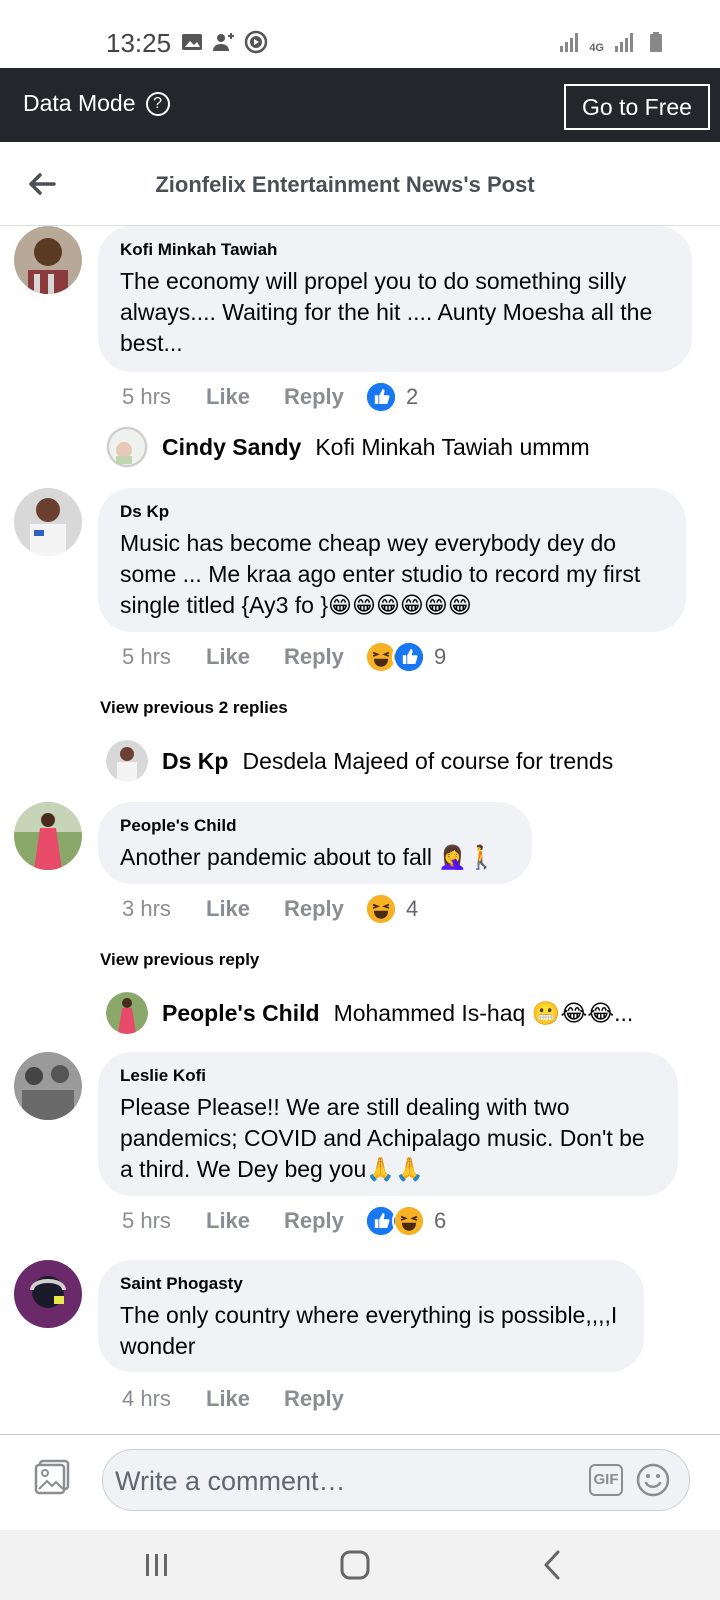  Describe the element at coordinates (308, 857) in the screenshot. I see `comment-text: Another pandemic about to fall 🤦‍♀️🚶` at that location.